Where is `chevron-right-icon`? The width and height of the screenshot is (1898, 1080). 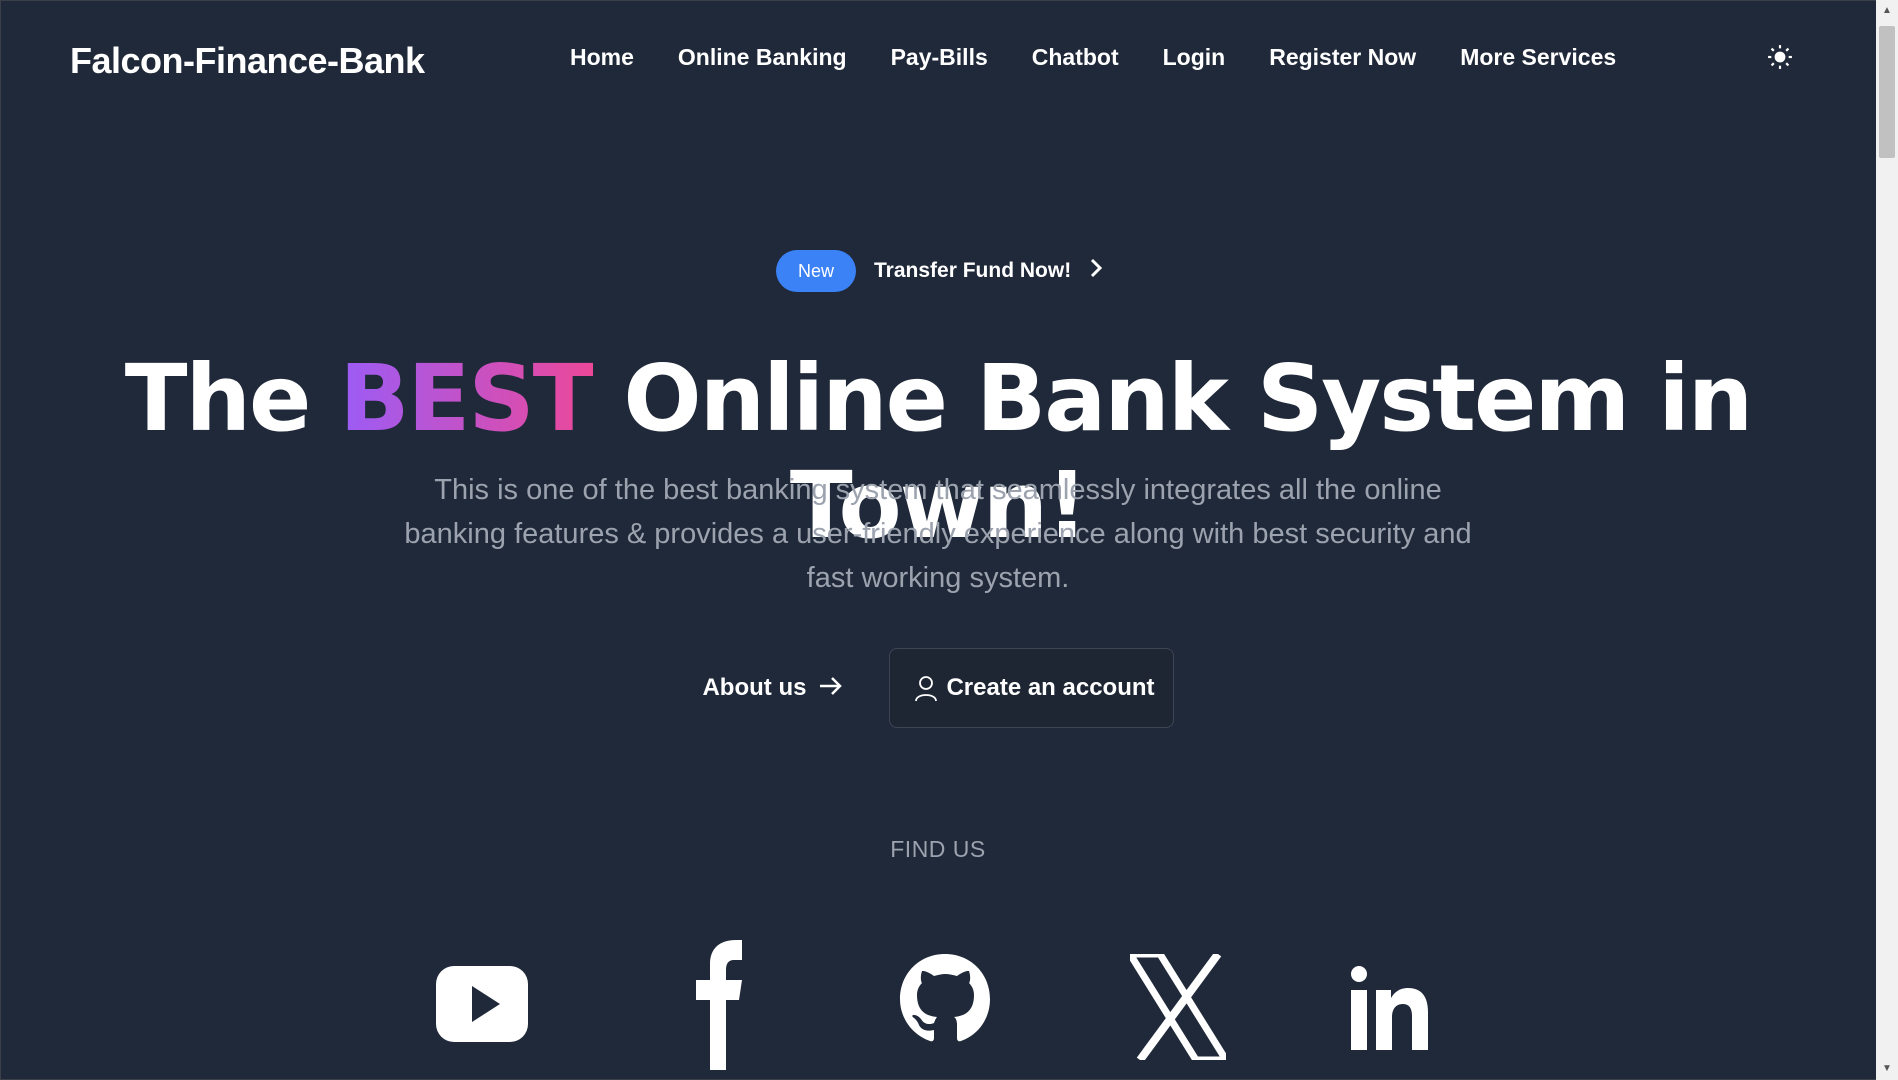
chevron-right-icon is located at coordinates (1096, 271).